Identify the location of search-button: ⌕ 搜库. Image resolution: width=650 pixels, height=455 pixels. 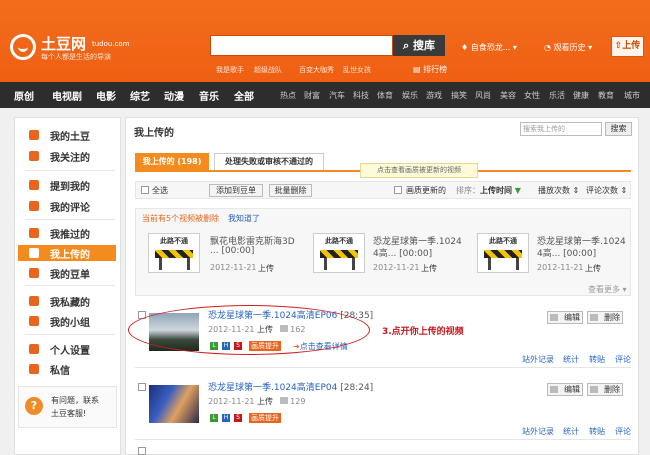
(419, 45).